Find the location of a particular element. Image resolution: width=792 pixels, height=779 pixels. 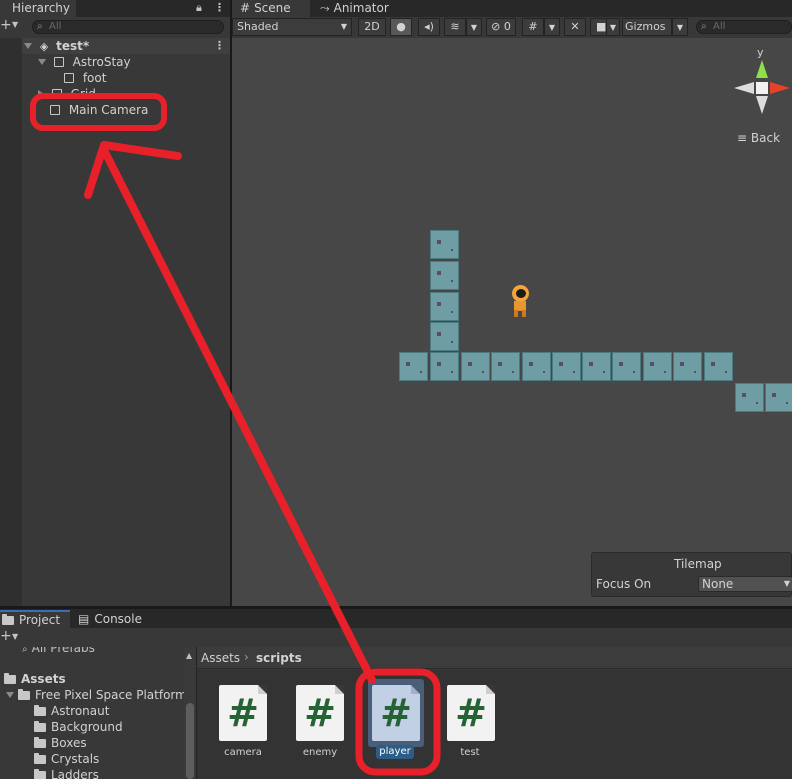

tree-item-label: Astronaut is located at coordinates (80, 711).